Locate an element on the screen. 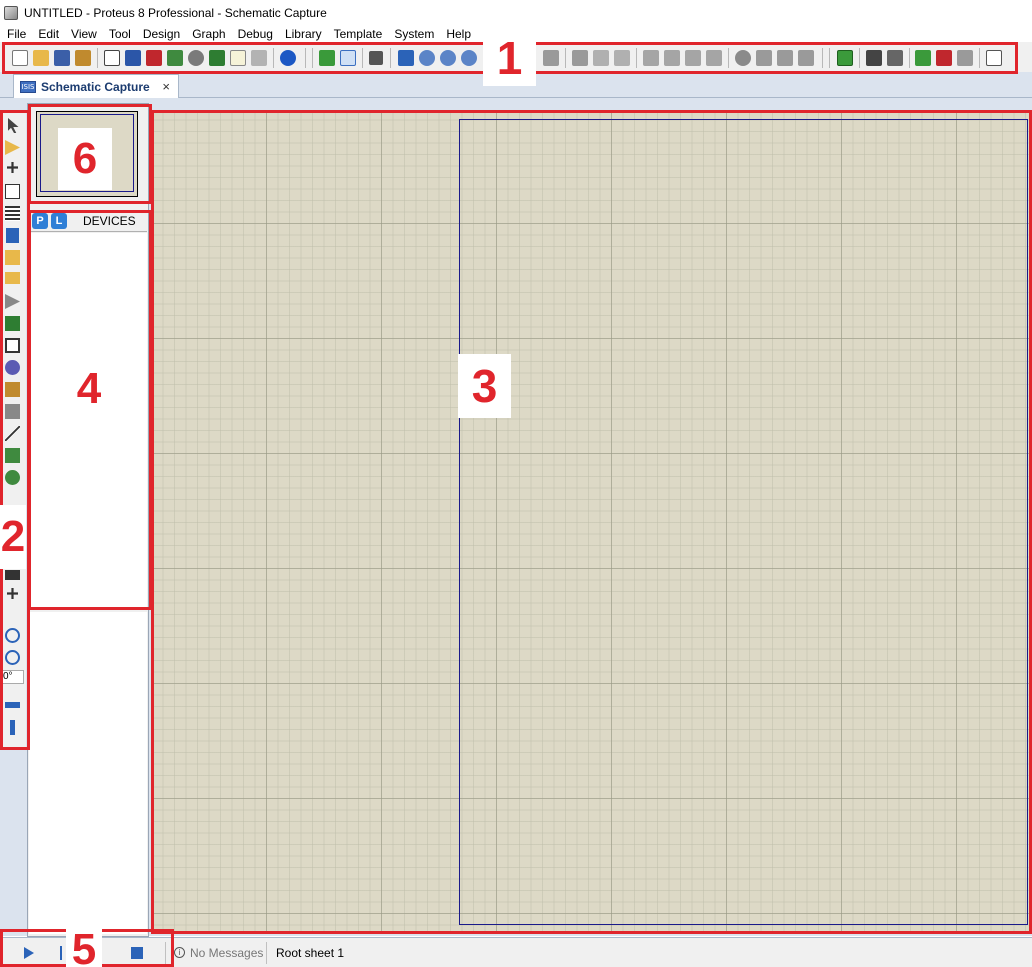  tab-schematic-capture: ISIS Schematic Capture × is located at coordinates (96, 86).